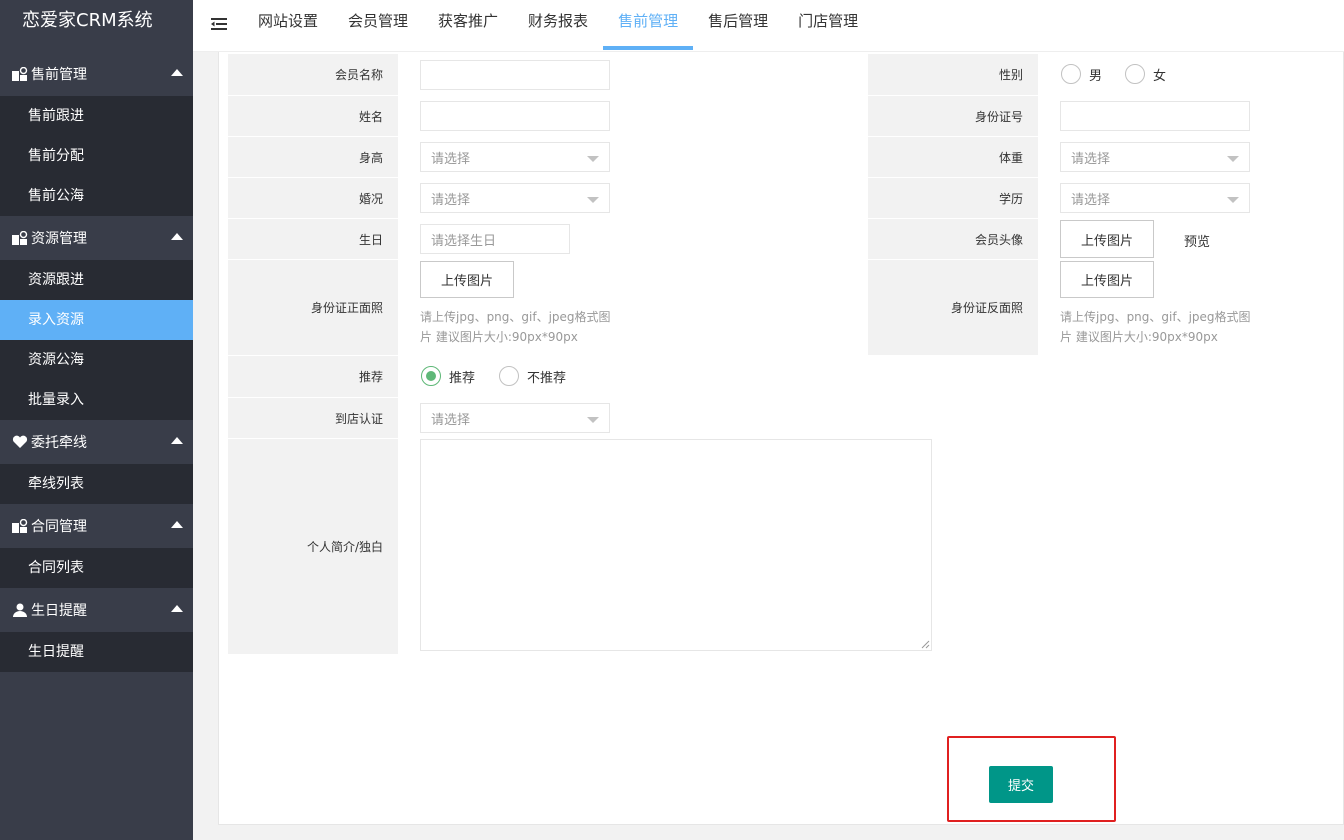 This screenshot has width=1344, height=840. Describe the element at coordinates (59, 611) in the screenshot. I see `sidebar-group-label: 生日提醒` at that location.